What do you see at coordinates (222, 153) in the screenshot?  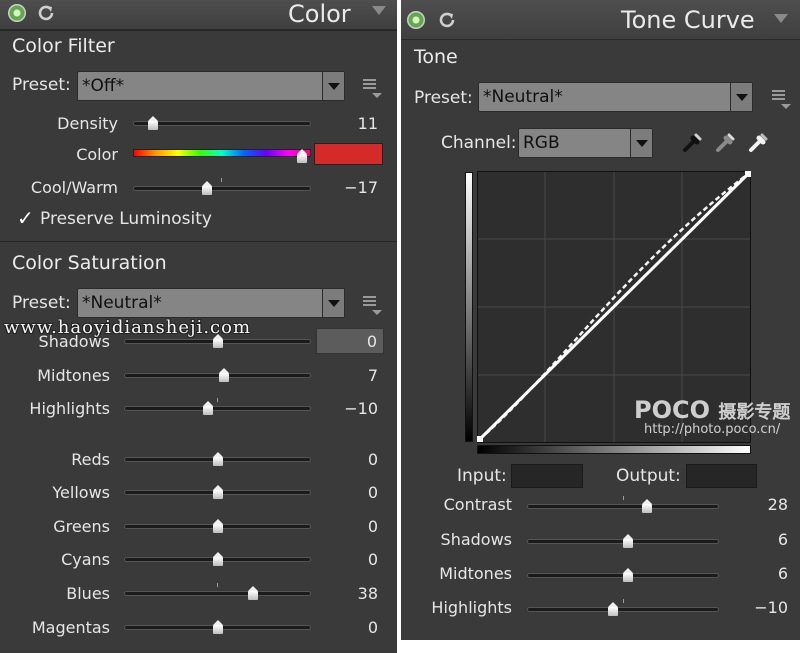 I see `hue-slider` at bounding box center [222, 153].